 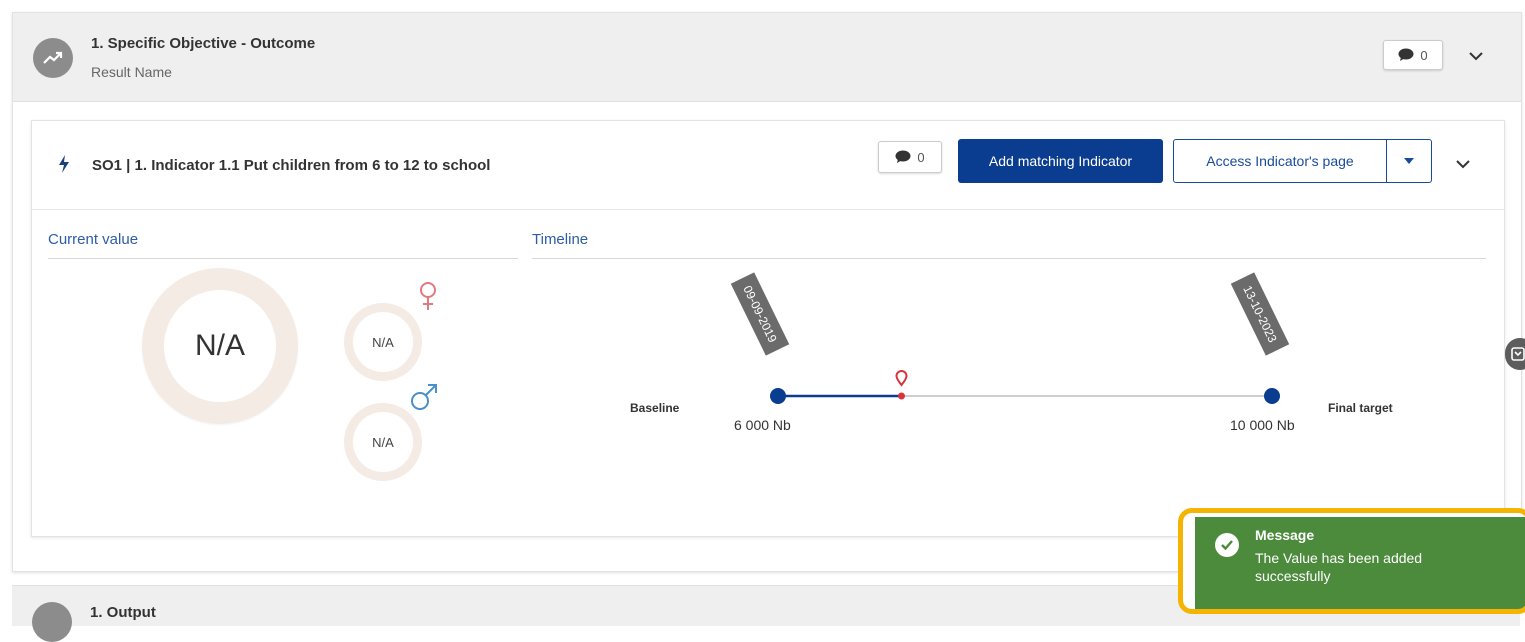 I want to click on final-value: 10 000 Nb, so click(x=1262, y=425).